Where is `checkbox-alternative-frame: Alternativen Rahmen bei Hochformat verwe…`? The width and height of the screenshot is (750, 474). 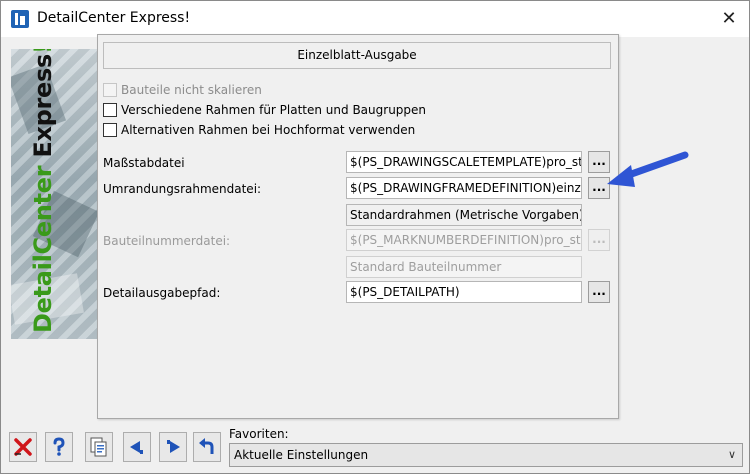 checkbox-alternative-frame: Alternativen Rahmen bei Hochformat verwe… is located at coordinates (259, 131).